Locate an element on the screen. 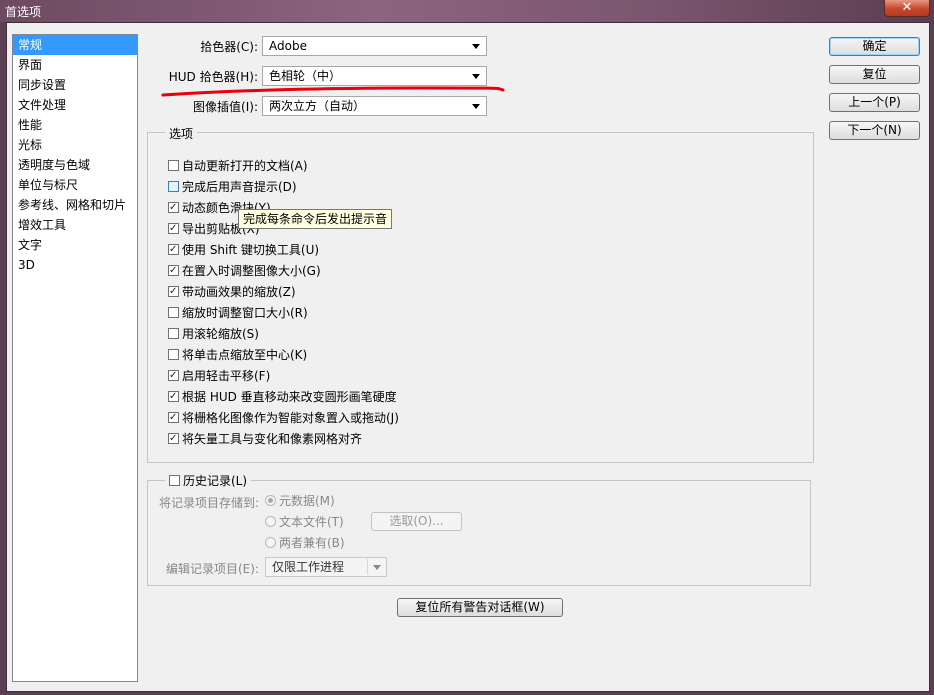  history-label: 历史记录(L) is located at coordinates (215, 481).